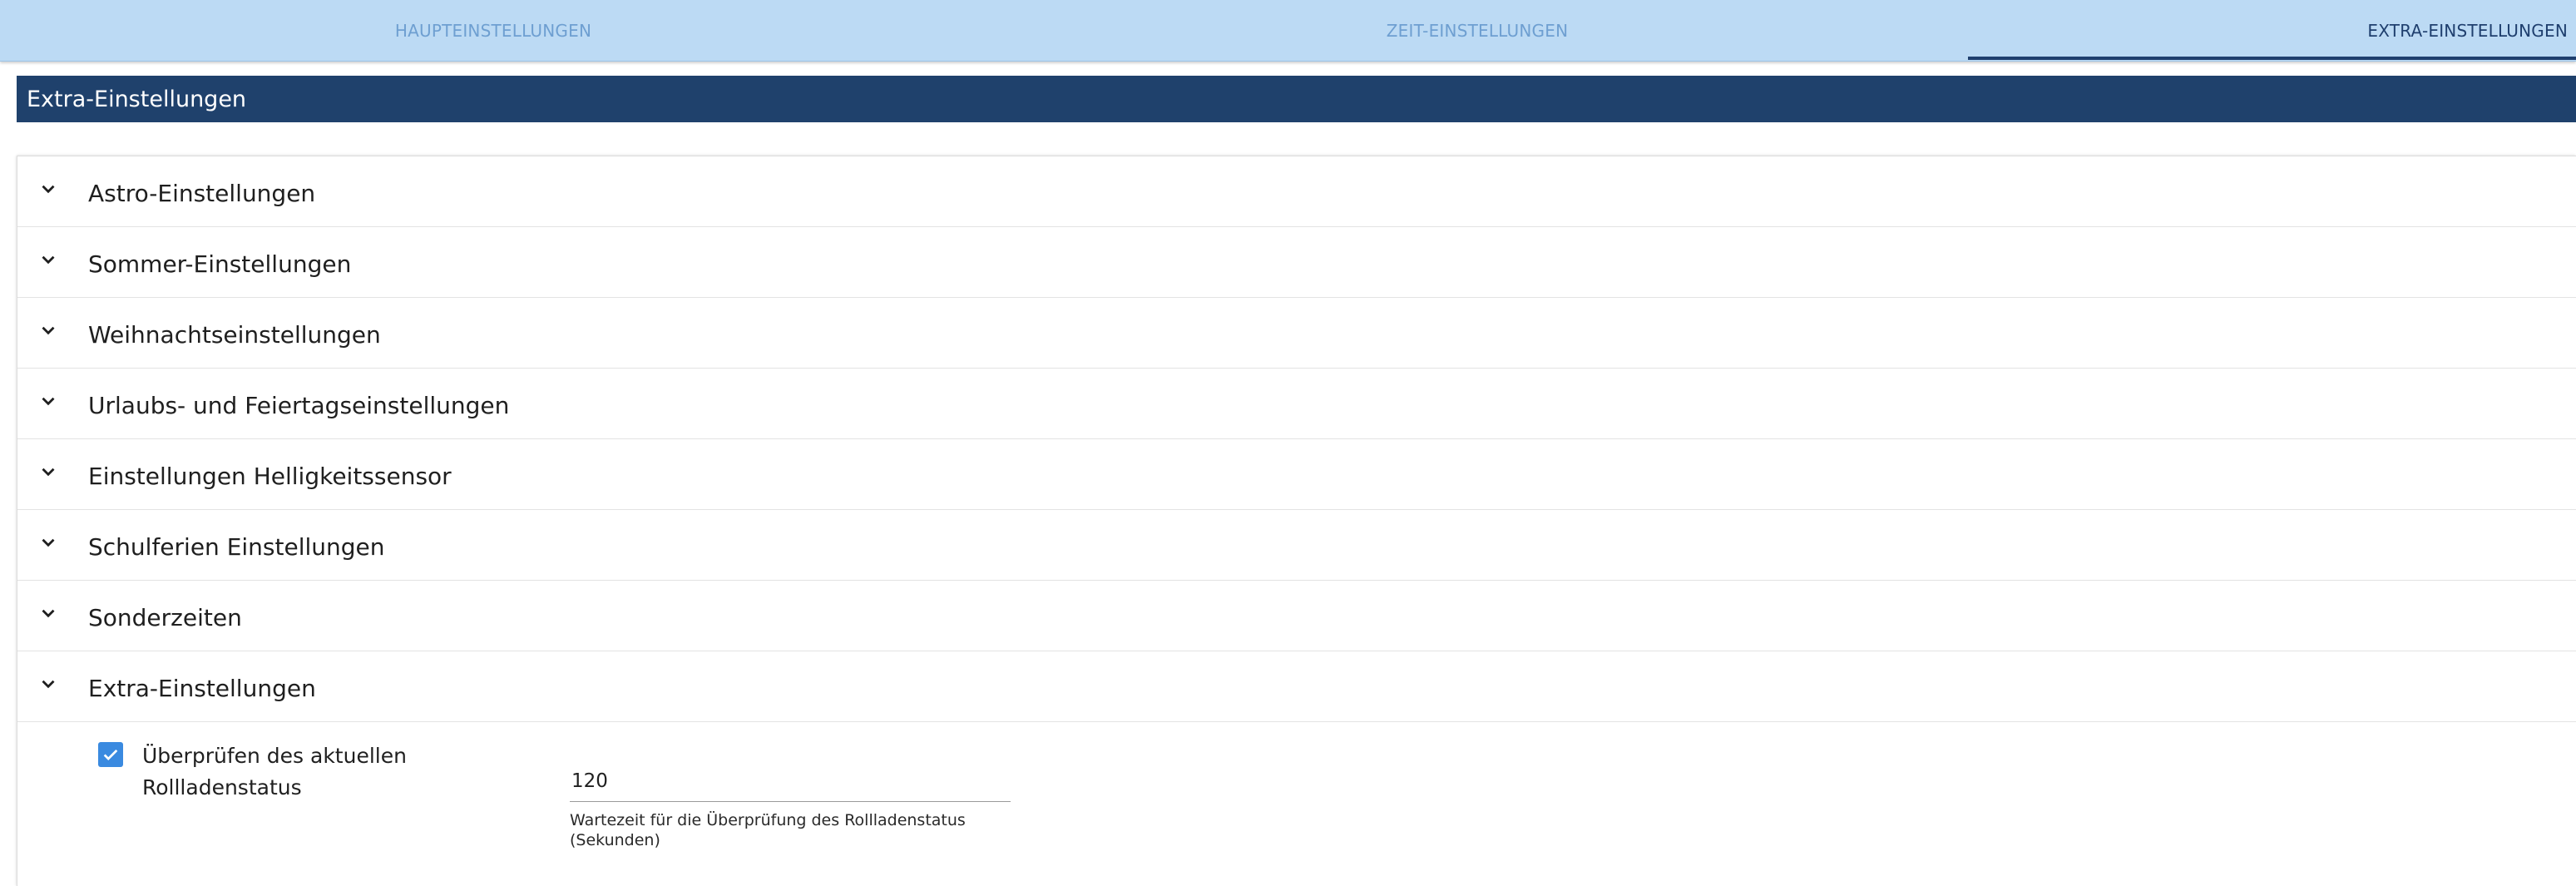  Describe the element at coordinates (236, 547) in the screenshot. I see `accordion-label: Schulferien Einstellungen` at that location.